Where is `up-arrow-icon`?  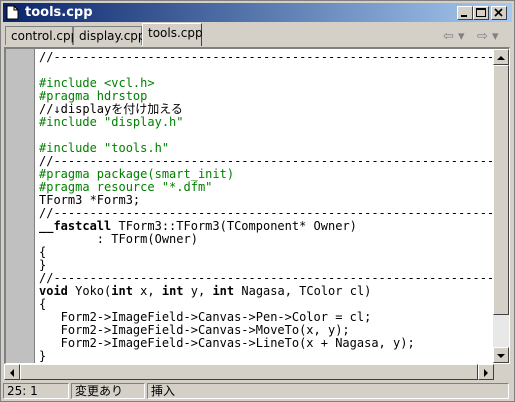 up-arrow-icon is located at coordinates (501, 58).